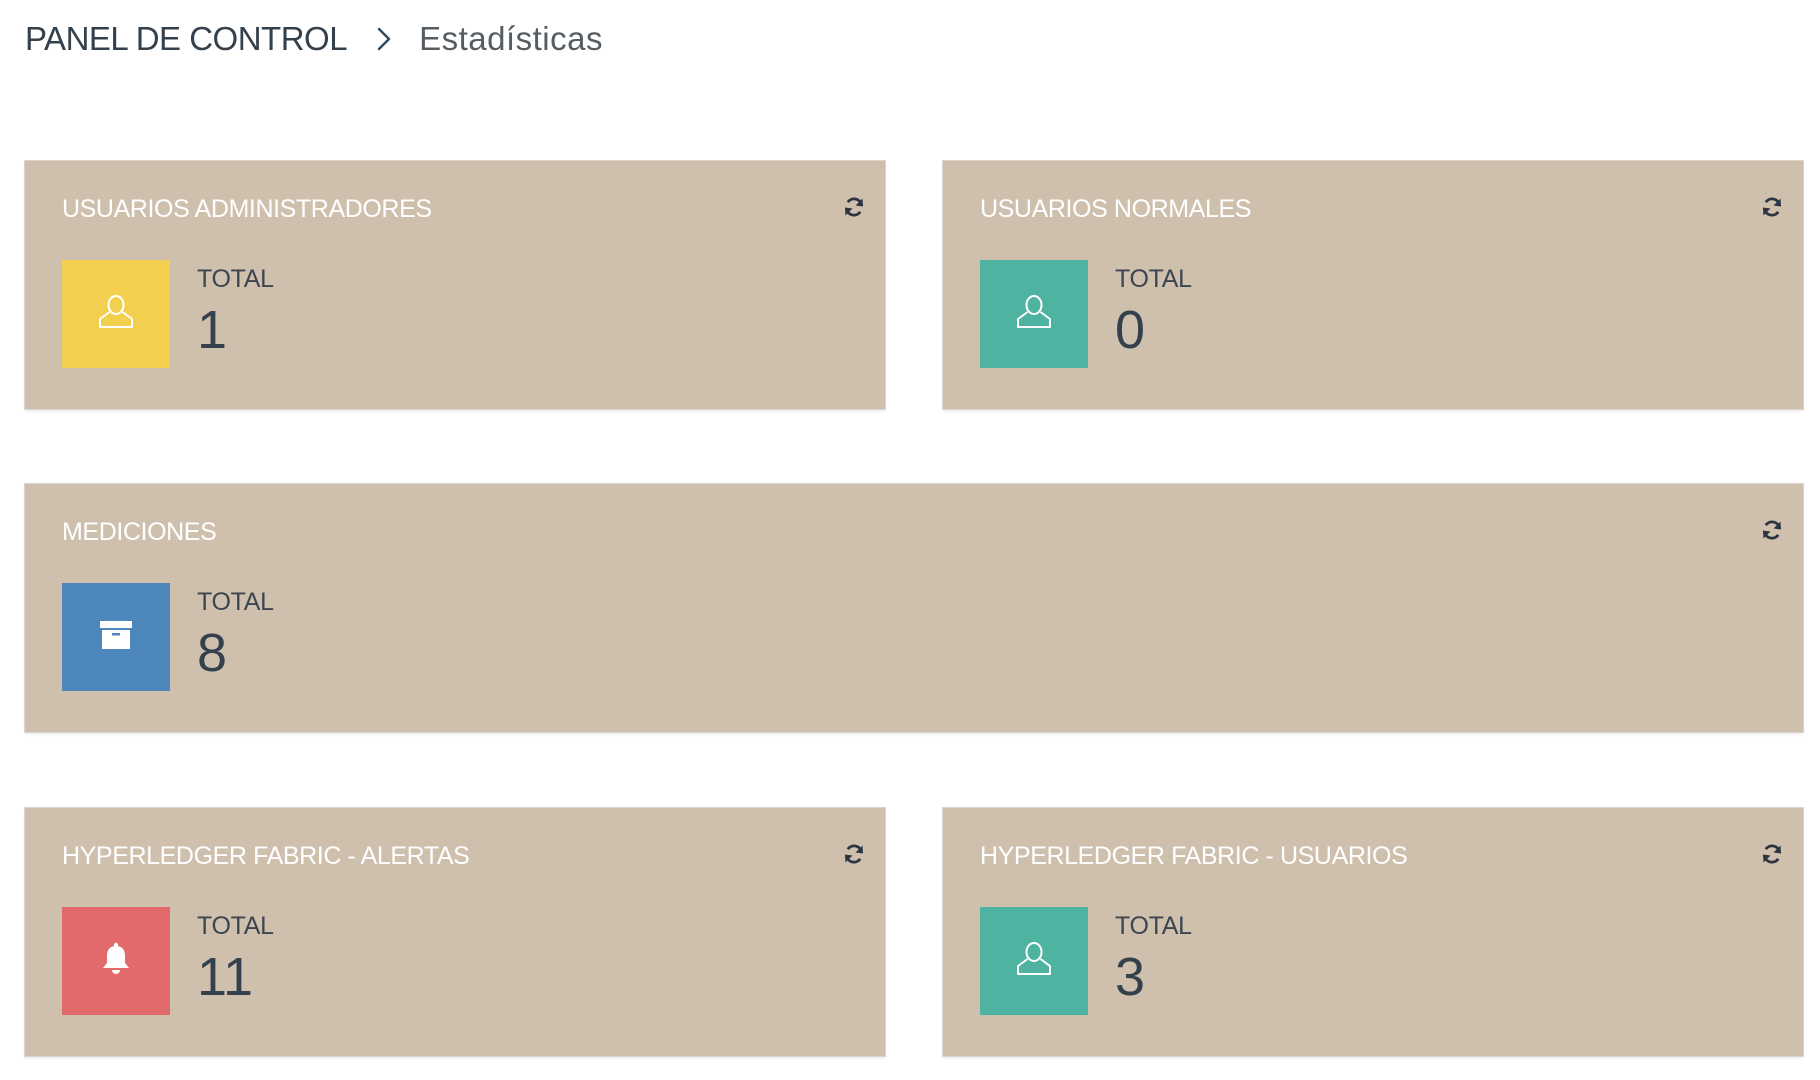 The height and width of the screenshot is (1080, 1820). I want to click on card-title: MEDICIONES, so click(139, 532).